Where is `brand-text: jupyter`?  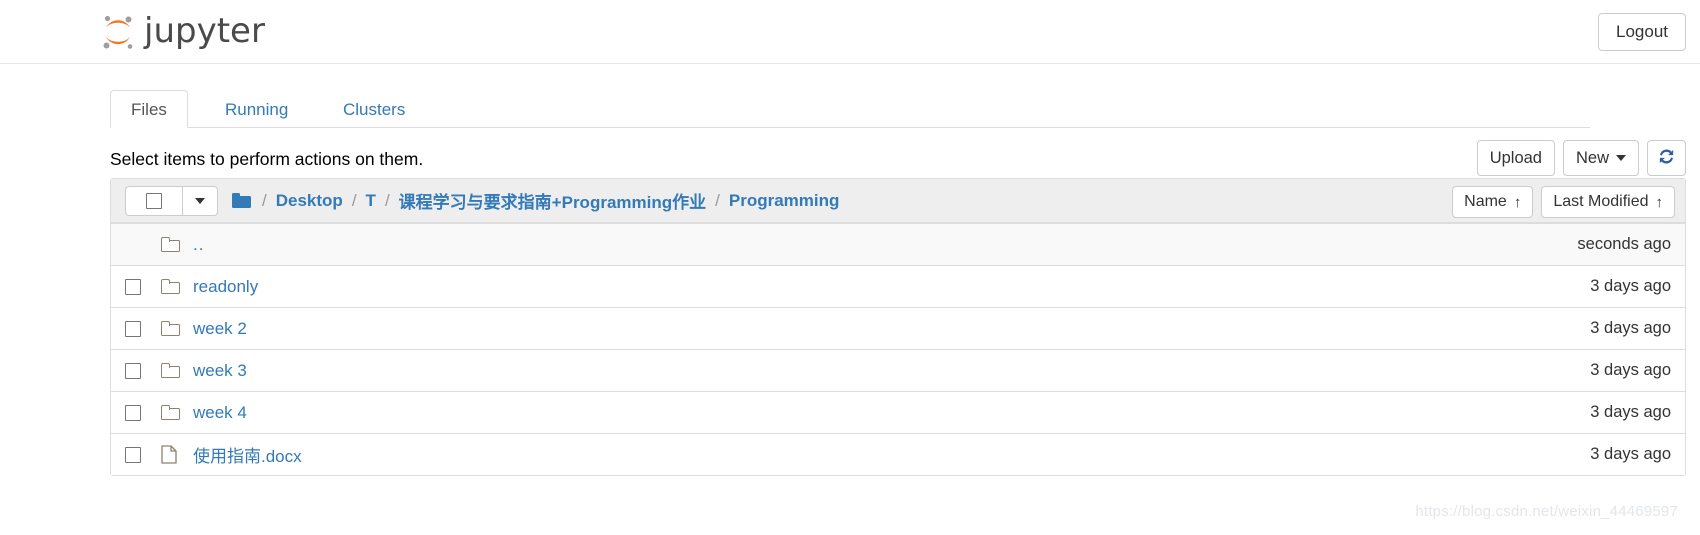
brand-text: jupyter is located at coordinates (204, 30).